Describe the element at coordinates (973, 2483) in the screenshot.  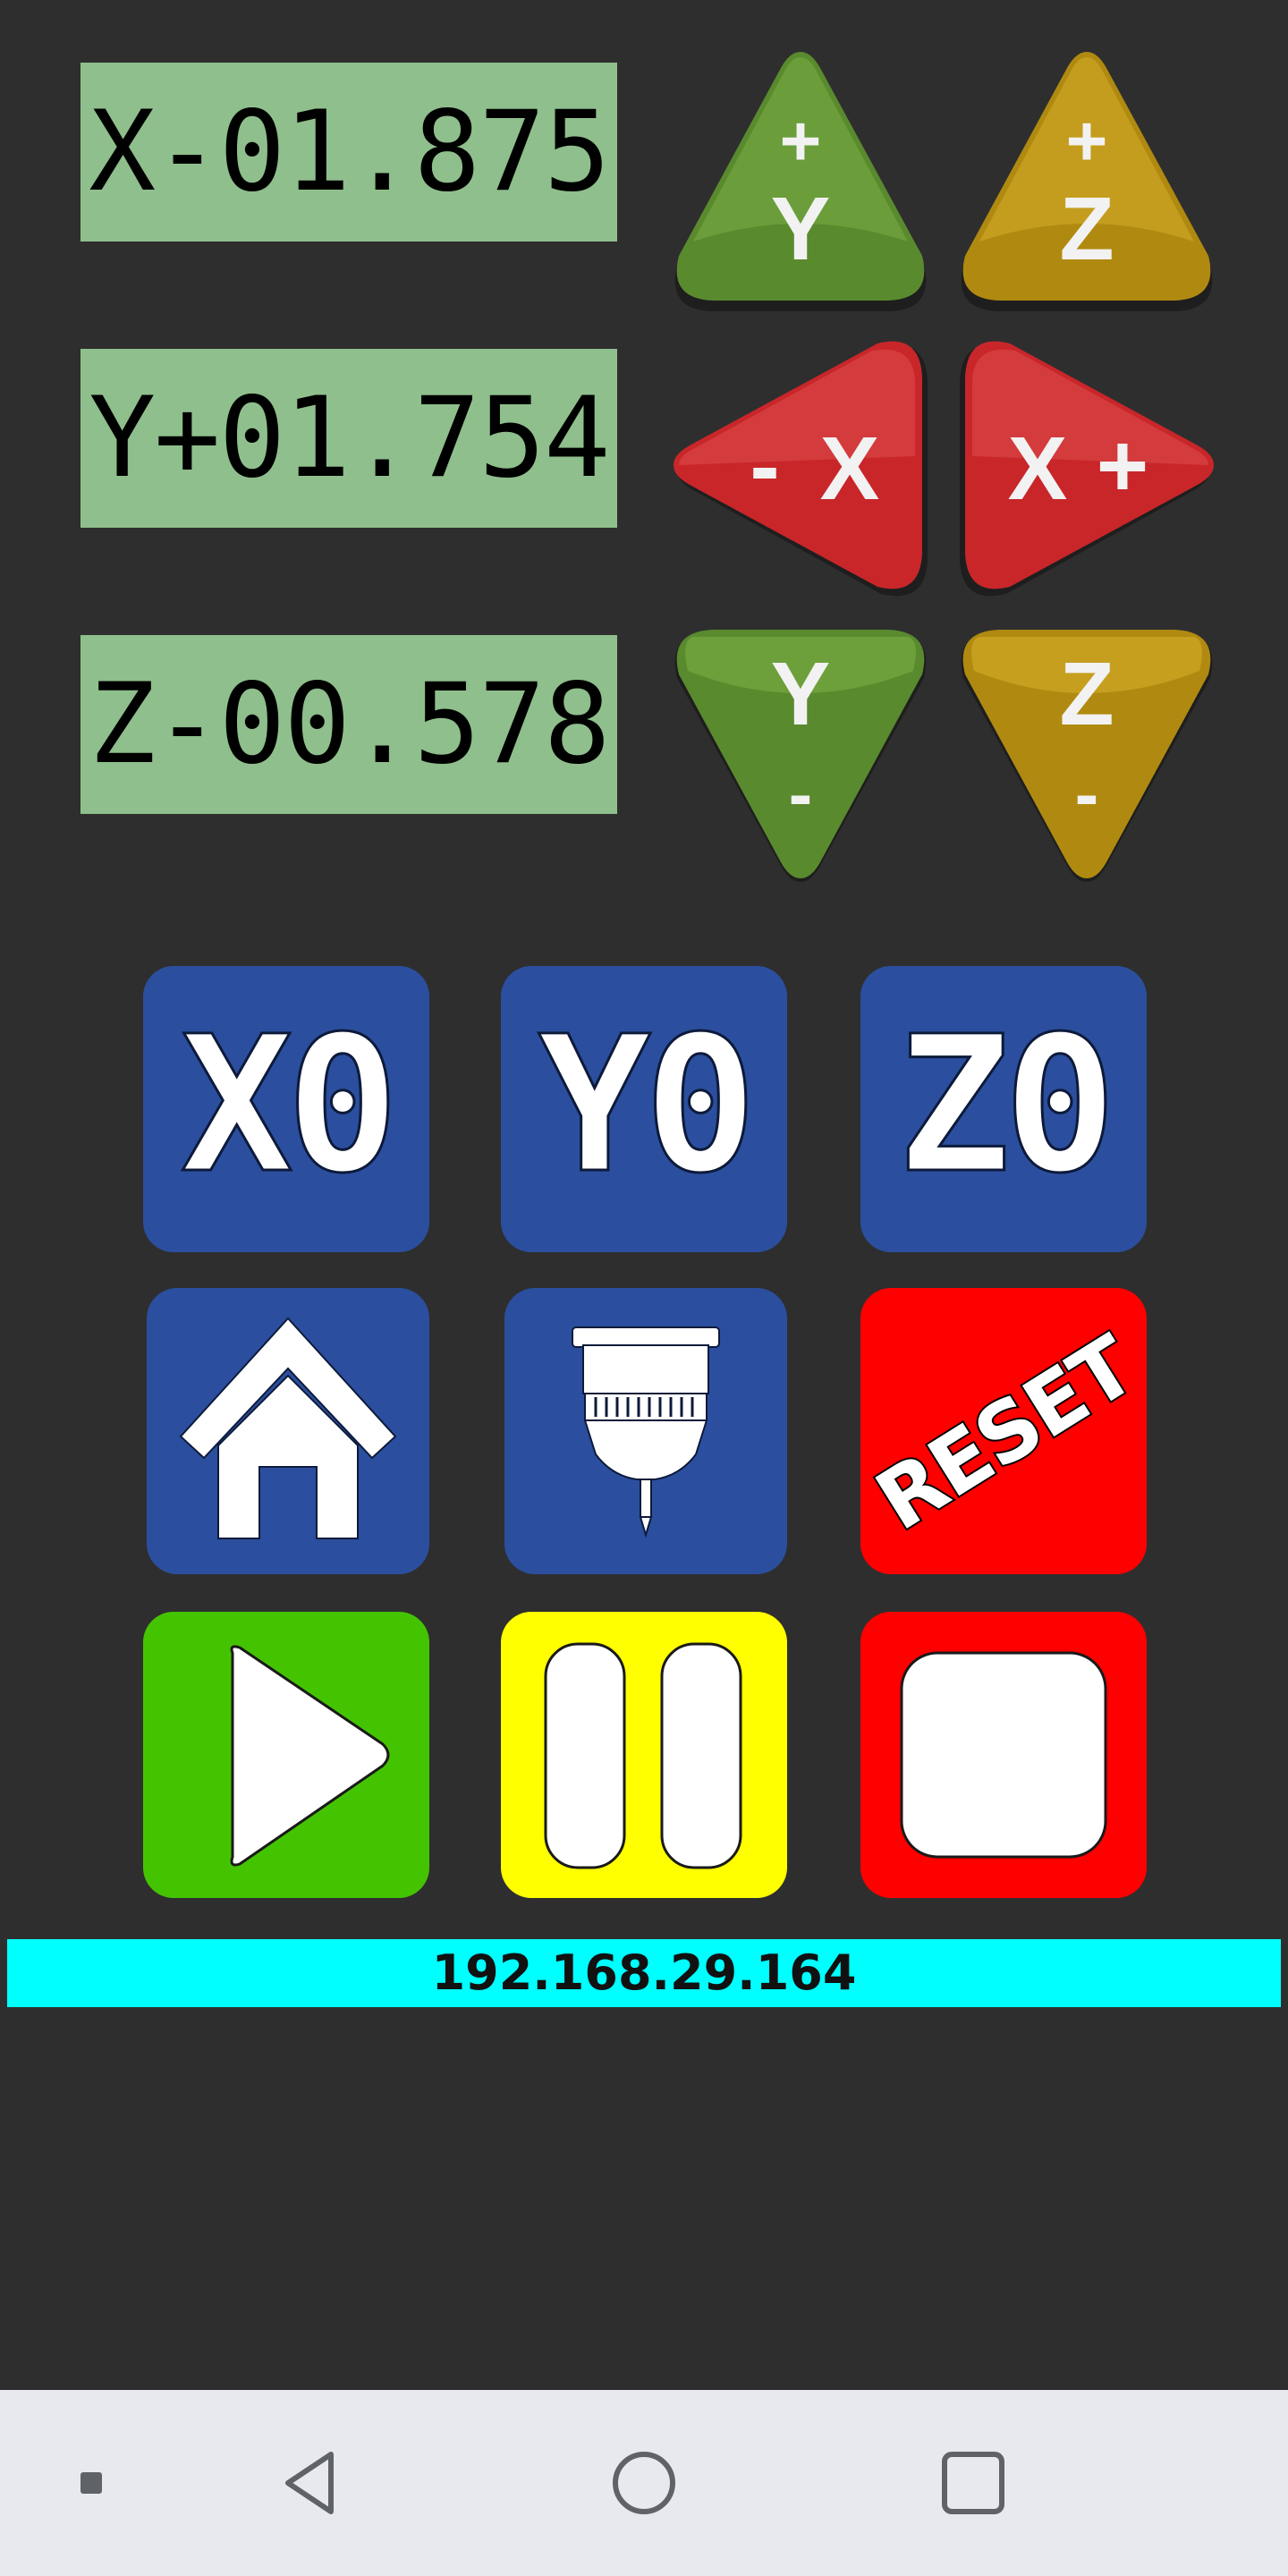
I see `recents-icon` at that location.